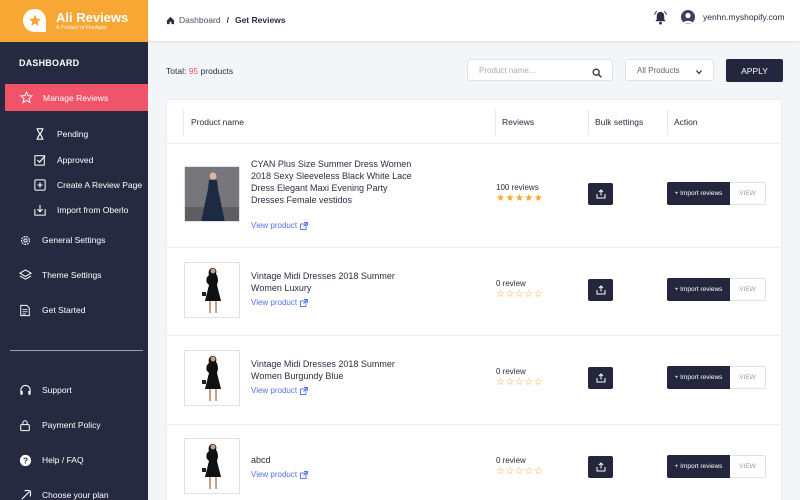  Describe the element at coordinates (518, 122) in the screenshot. I see `header-reviews: Reviews` at that location.